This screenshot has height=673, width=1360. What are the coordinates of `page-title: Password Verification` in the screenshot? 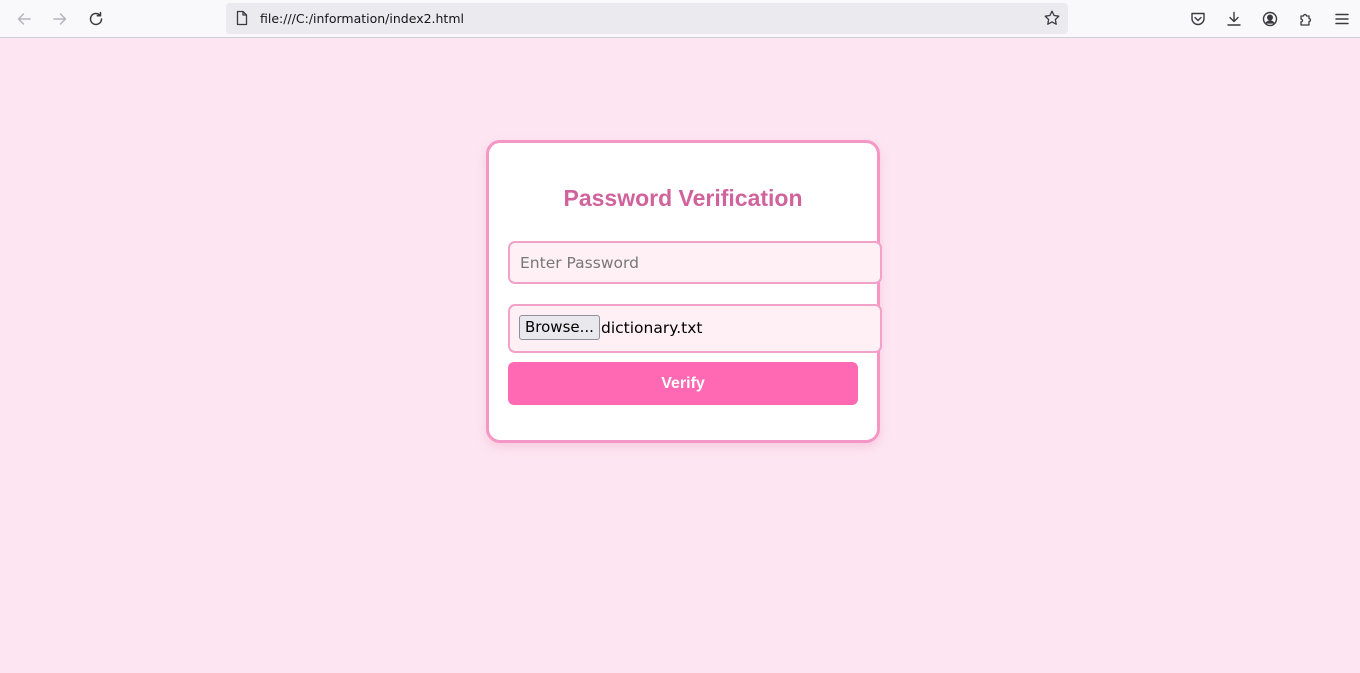 It's located at (683, 198).